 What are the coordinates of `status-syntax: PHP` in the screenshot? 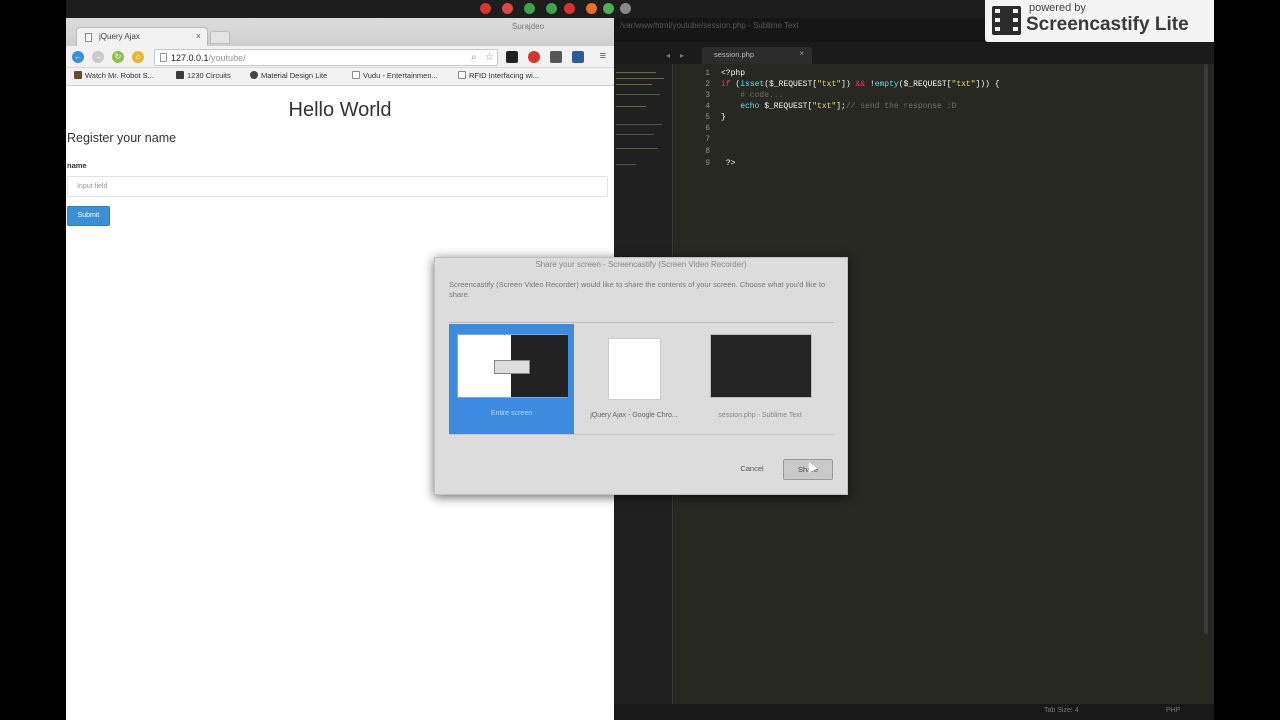 It's located at (1173, 710).